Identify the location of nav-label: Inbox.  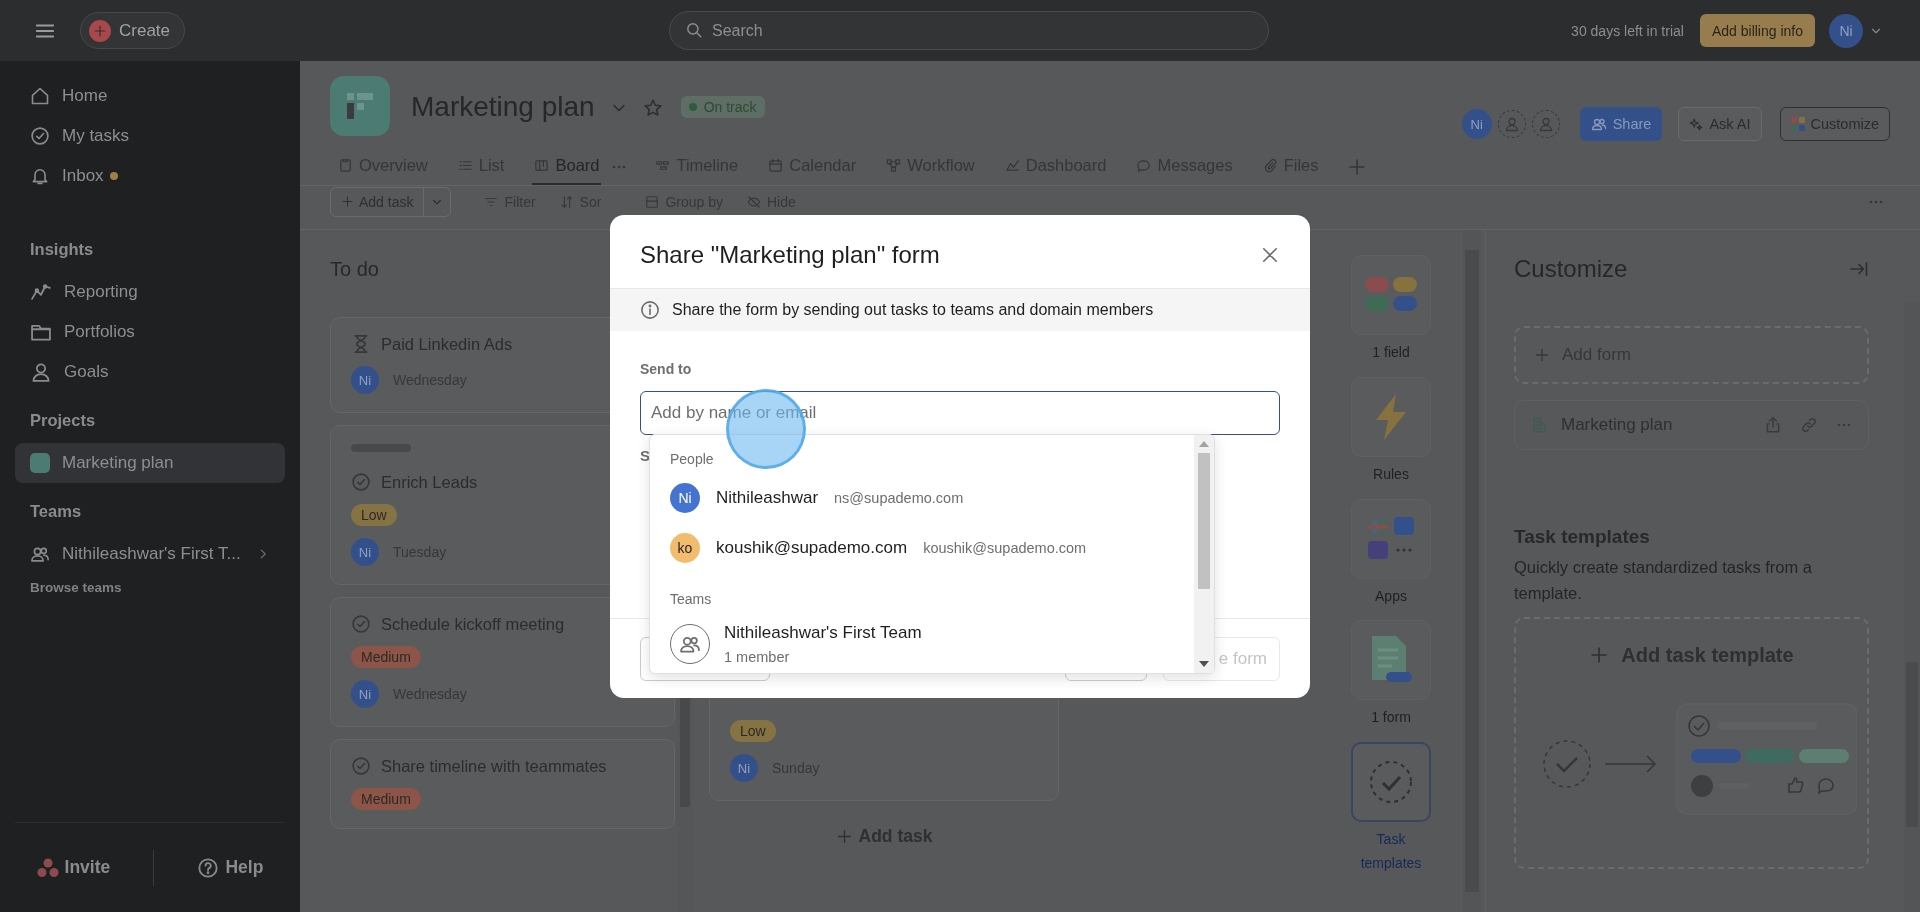
(83, 176).